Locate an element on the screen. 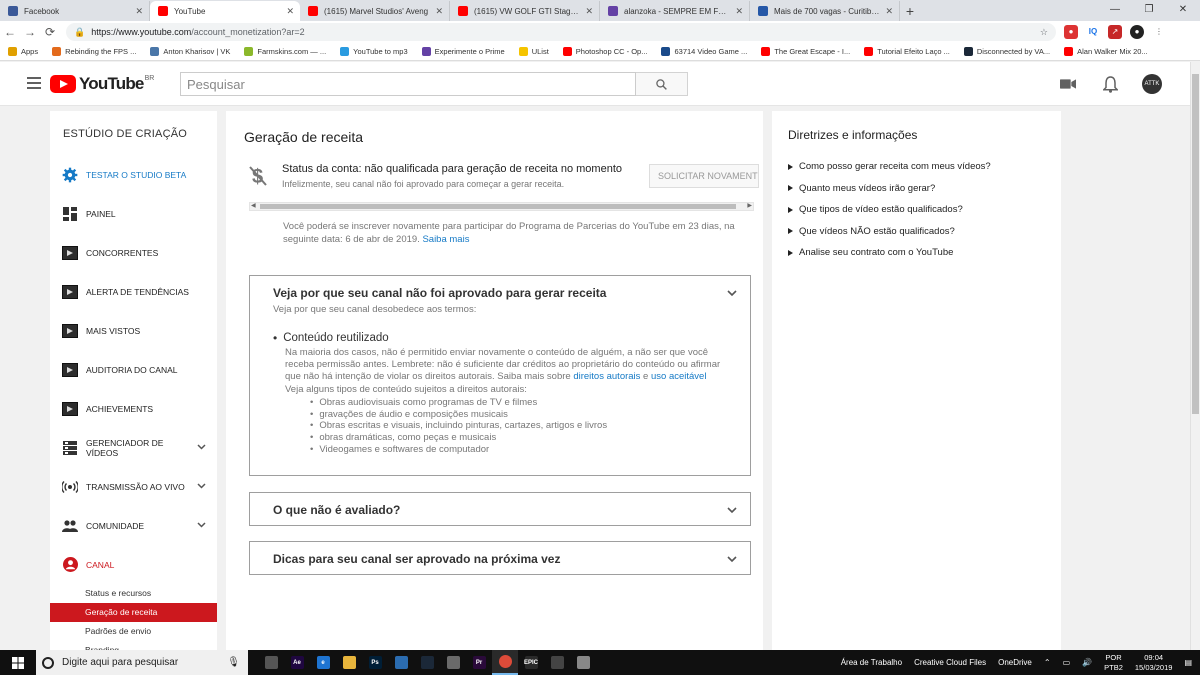 This screenshot has width=1200, height=675. page-scrollbar is located at coordinates (1195, 356).